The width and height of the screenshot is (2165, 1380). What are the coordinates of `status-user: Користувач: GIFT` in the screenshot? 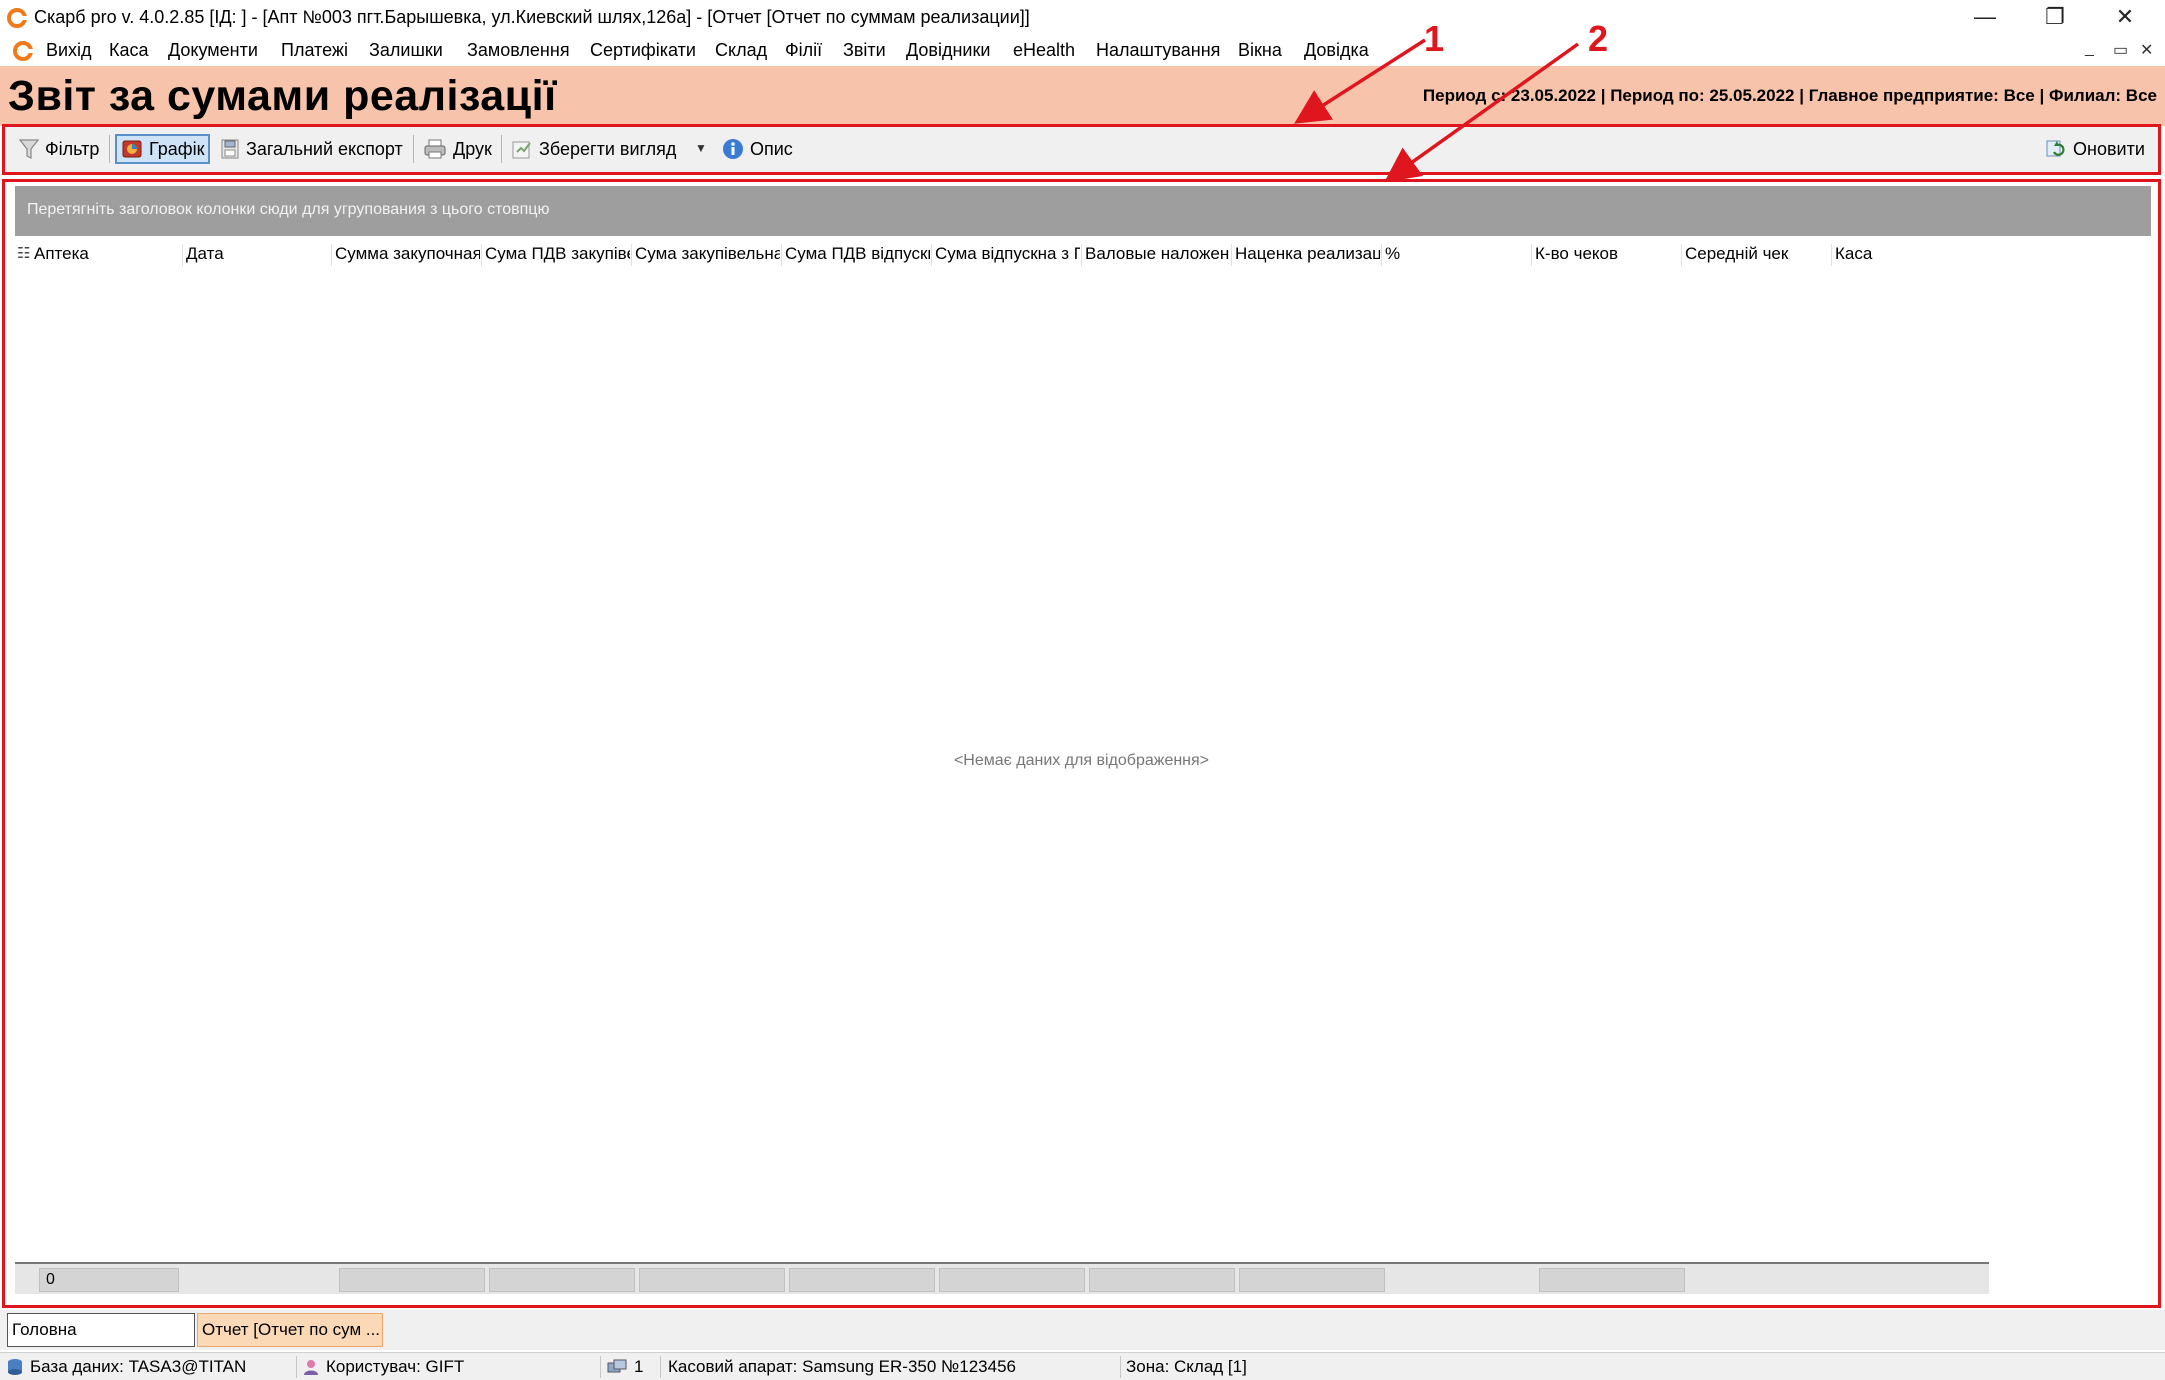 It's located at (383, 1367).